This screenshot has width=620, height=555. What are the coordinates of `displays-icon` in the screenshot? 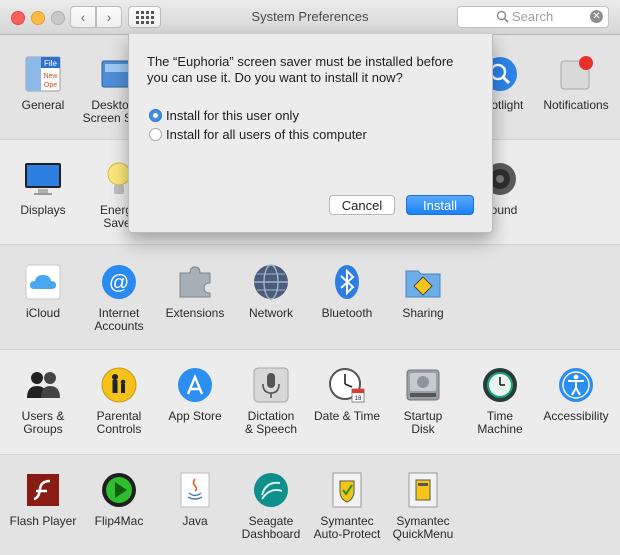 It's located at (43, 179).